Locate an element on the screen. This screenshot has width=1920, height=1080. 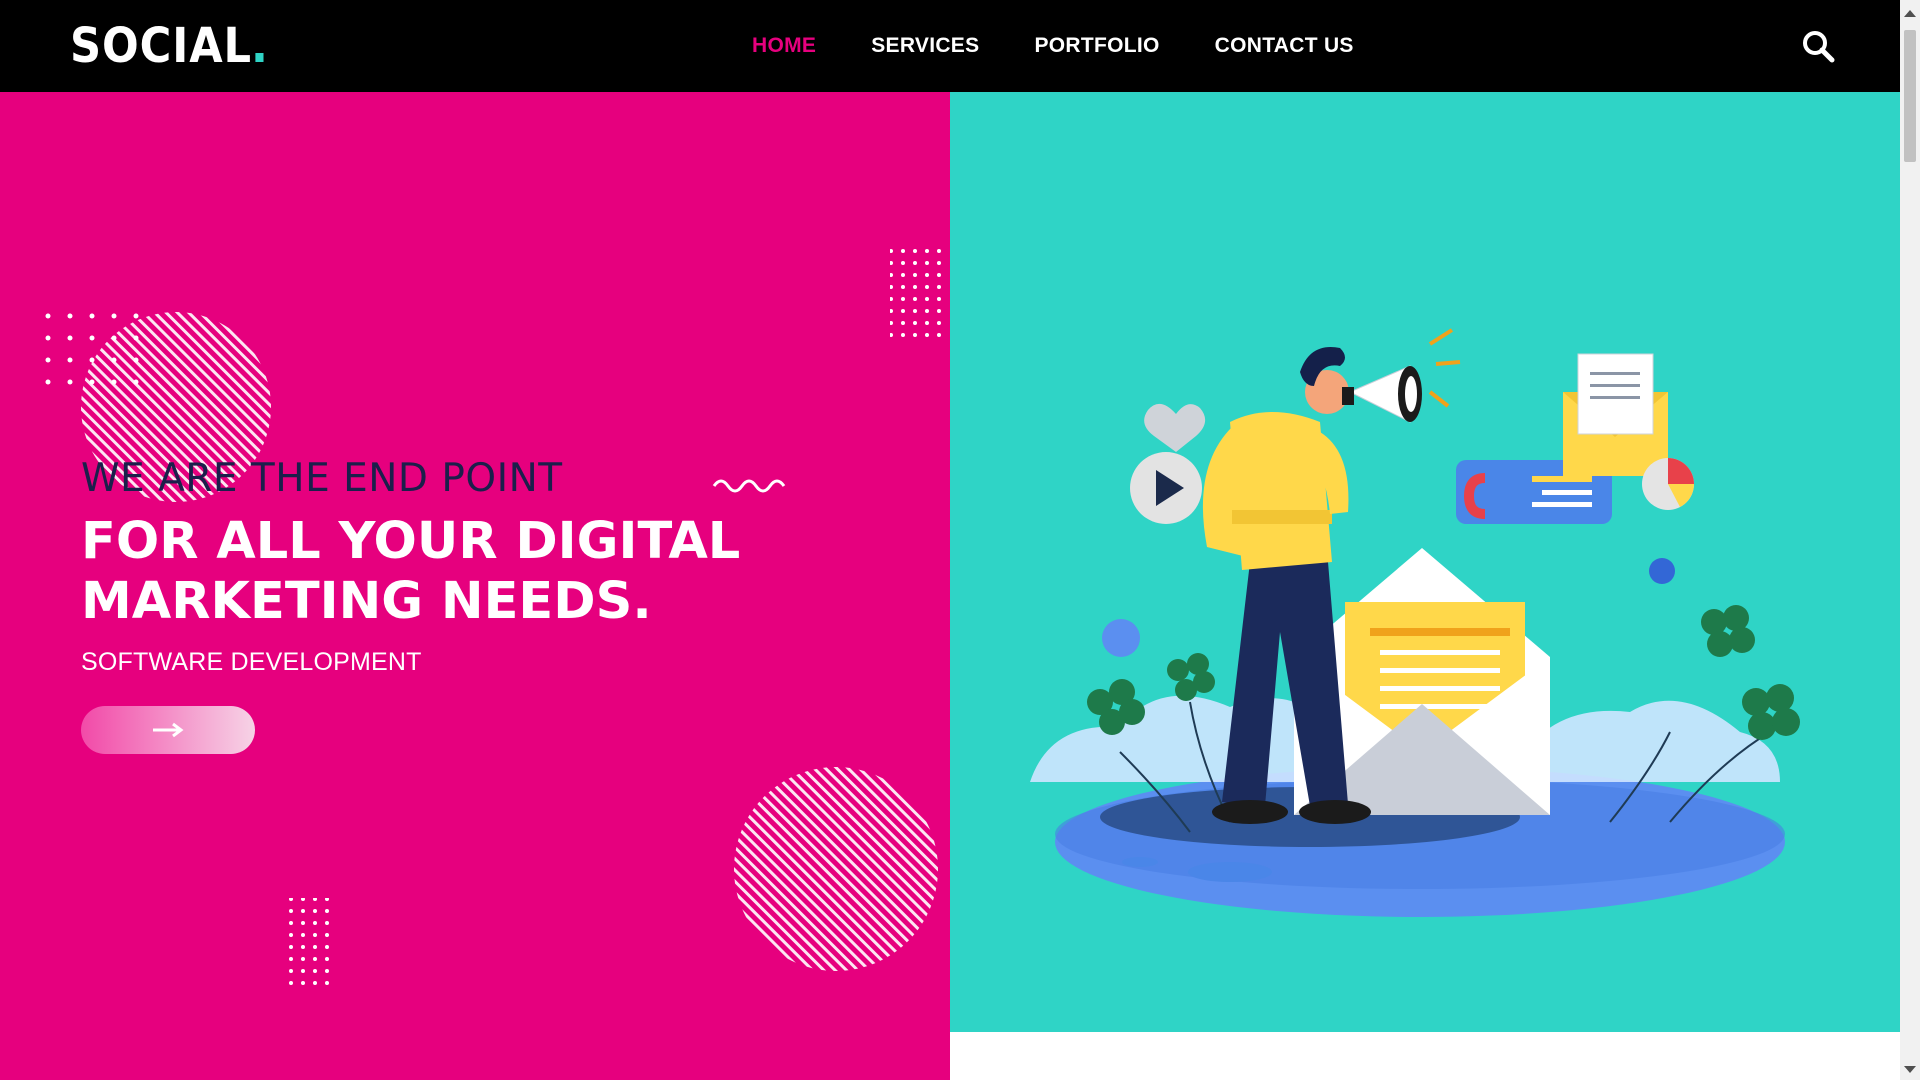
hero-headline-secondary: FOR ALL YOUR DIGITAL MARKETING NEEDS. is located at coordinates (411, 571).